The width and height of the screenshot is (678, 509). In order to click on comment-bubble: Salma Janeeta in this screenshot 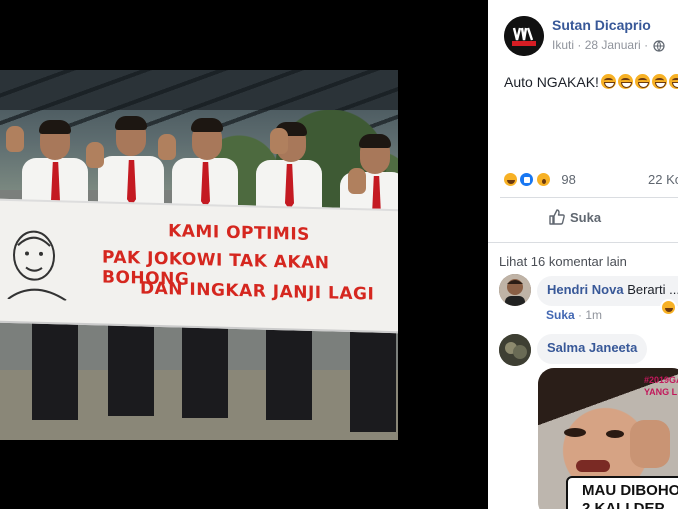, I will do `click(592, 349)`.